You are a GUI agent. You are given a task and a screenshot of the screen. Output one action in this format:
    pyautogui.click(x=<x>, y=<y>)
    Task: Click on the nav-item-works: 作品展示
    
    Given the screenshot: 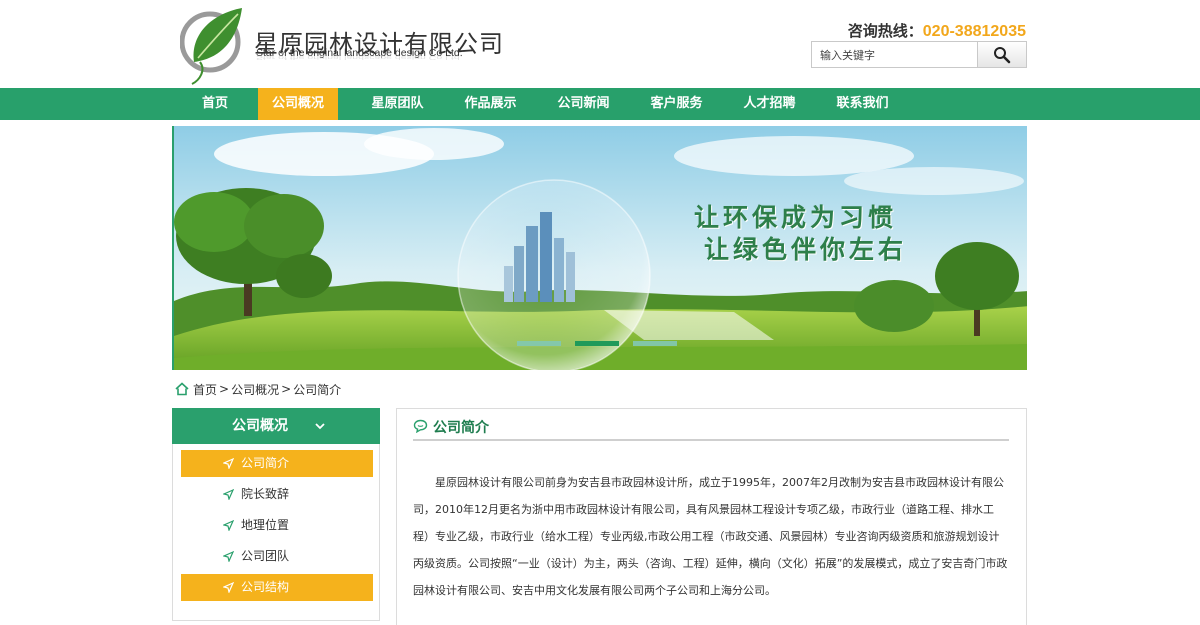 What is the action you would take?
    pyautogui.click(x=490, y=104)
    